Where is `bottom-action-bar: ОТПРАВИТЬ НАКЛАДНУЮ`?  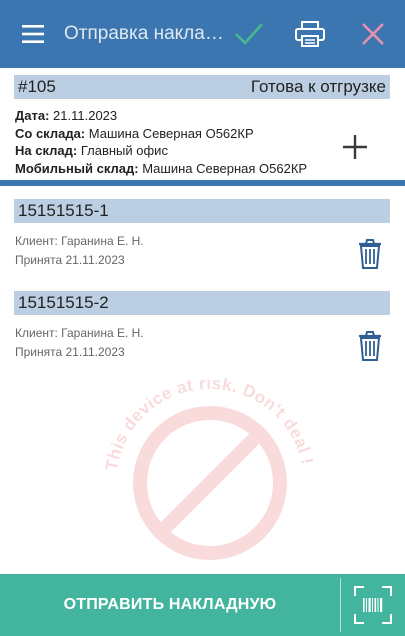
bottom-action-bar: ОТПРАВИТЬ НАКЛАДНУЮ is located at coordinates (202, 605).